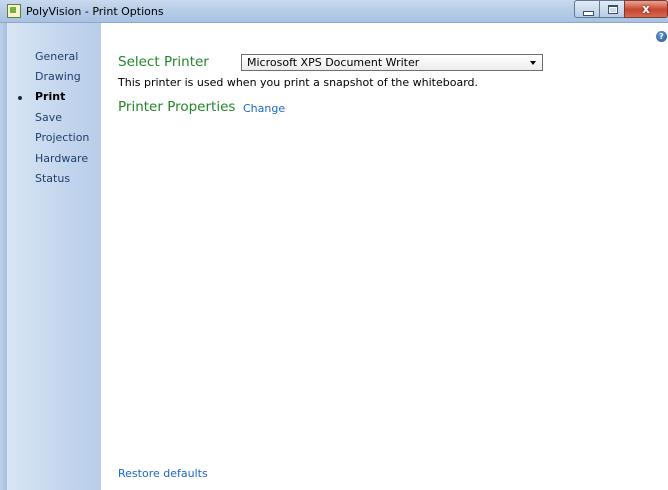 Image resolution: width=668 pixels, height=490 pixels. Describe the element at coordinates (533, 63) in the screenshot. I see `dropdown-arrow-icon` at that location.